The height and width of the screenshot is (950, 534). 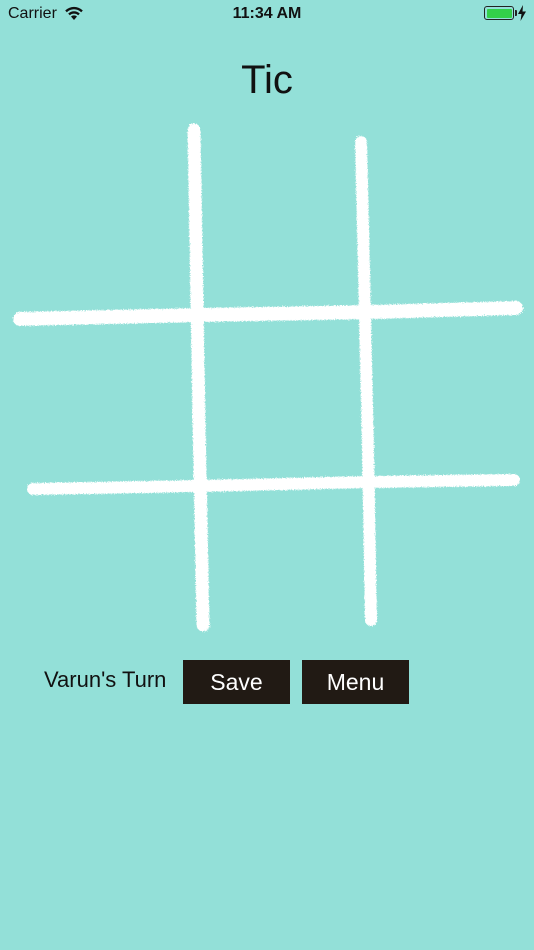 I want to click on menu-button: Menu, so click(x=355, y=682).